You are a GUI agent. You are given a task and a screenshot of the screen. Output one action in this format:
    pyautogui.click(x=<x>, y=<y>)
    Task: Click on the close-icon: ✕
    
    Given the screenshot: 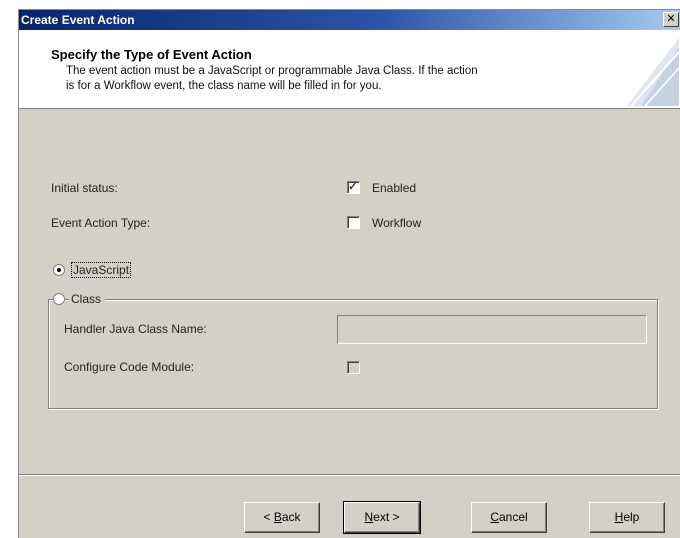 What is the action you would take?
    pyautogui.click(x=671, y=19)
    